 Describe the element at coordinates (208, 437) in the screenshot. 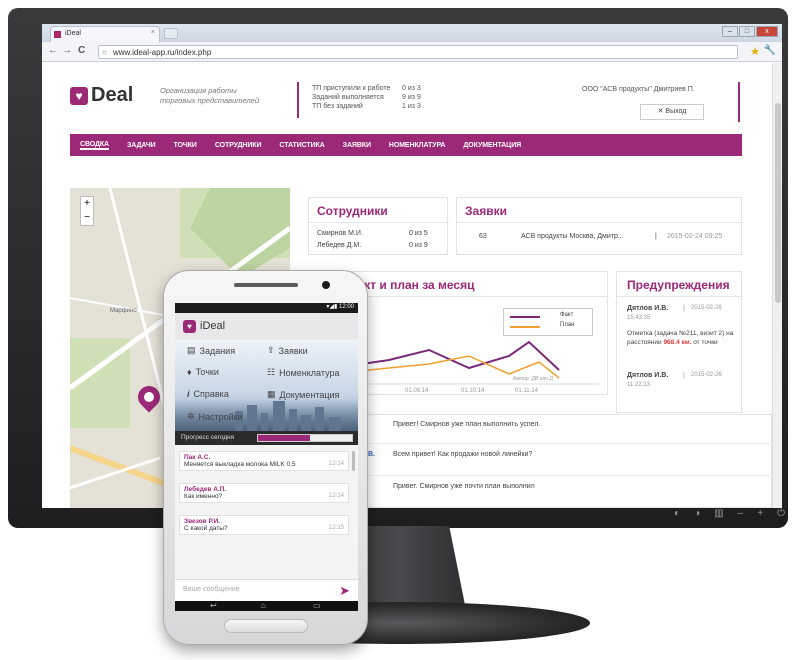

I see `progress-label: Прогресс сегодня` at that location.